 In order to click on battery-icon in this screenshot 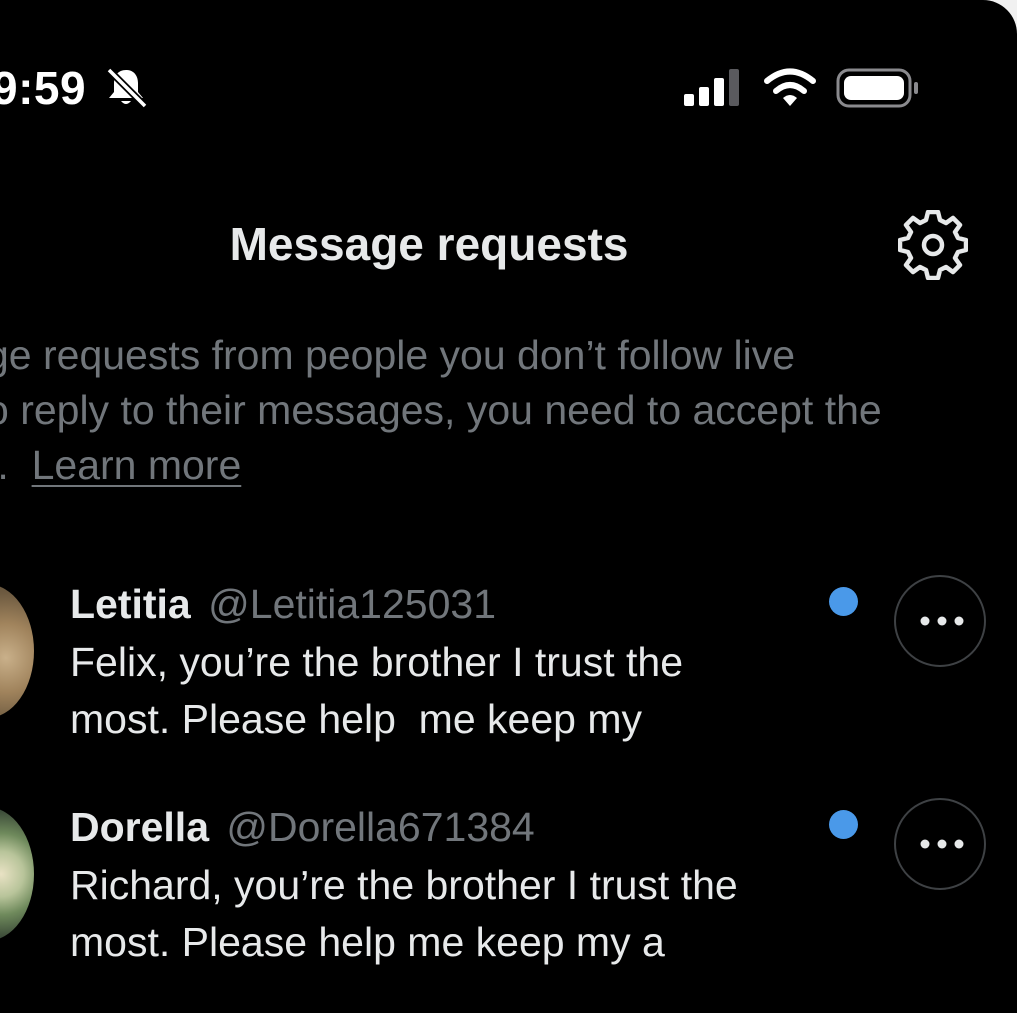, I will do `click(877, 88)`.